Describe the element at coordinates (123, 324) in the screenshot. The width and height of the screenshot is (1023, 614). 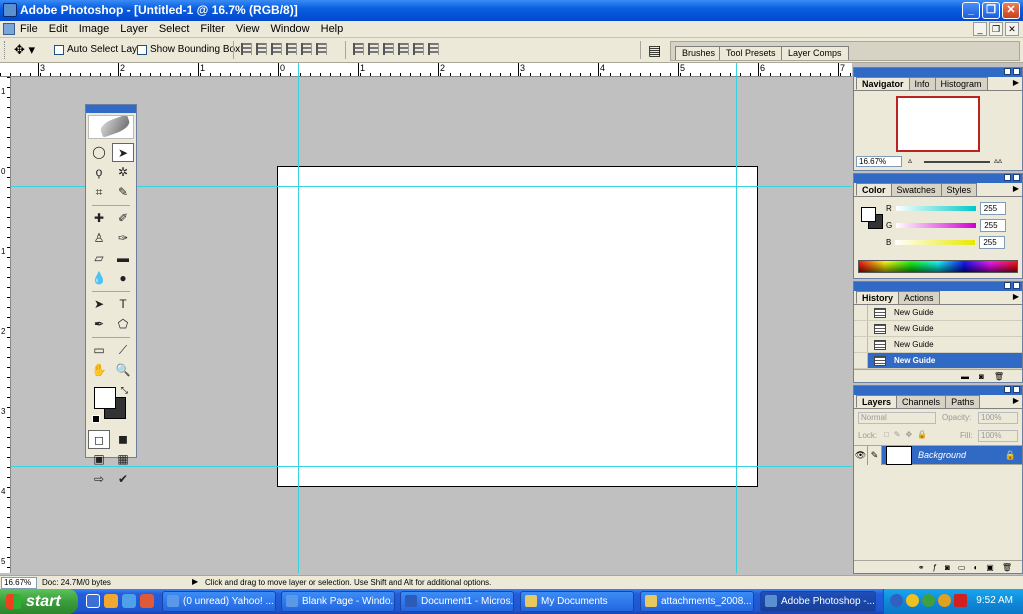
I see `shape-tool-icon: ⬠` at that location.